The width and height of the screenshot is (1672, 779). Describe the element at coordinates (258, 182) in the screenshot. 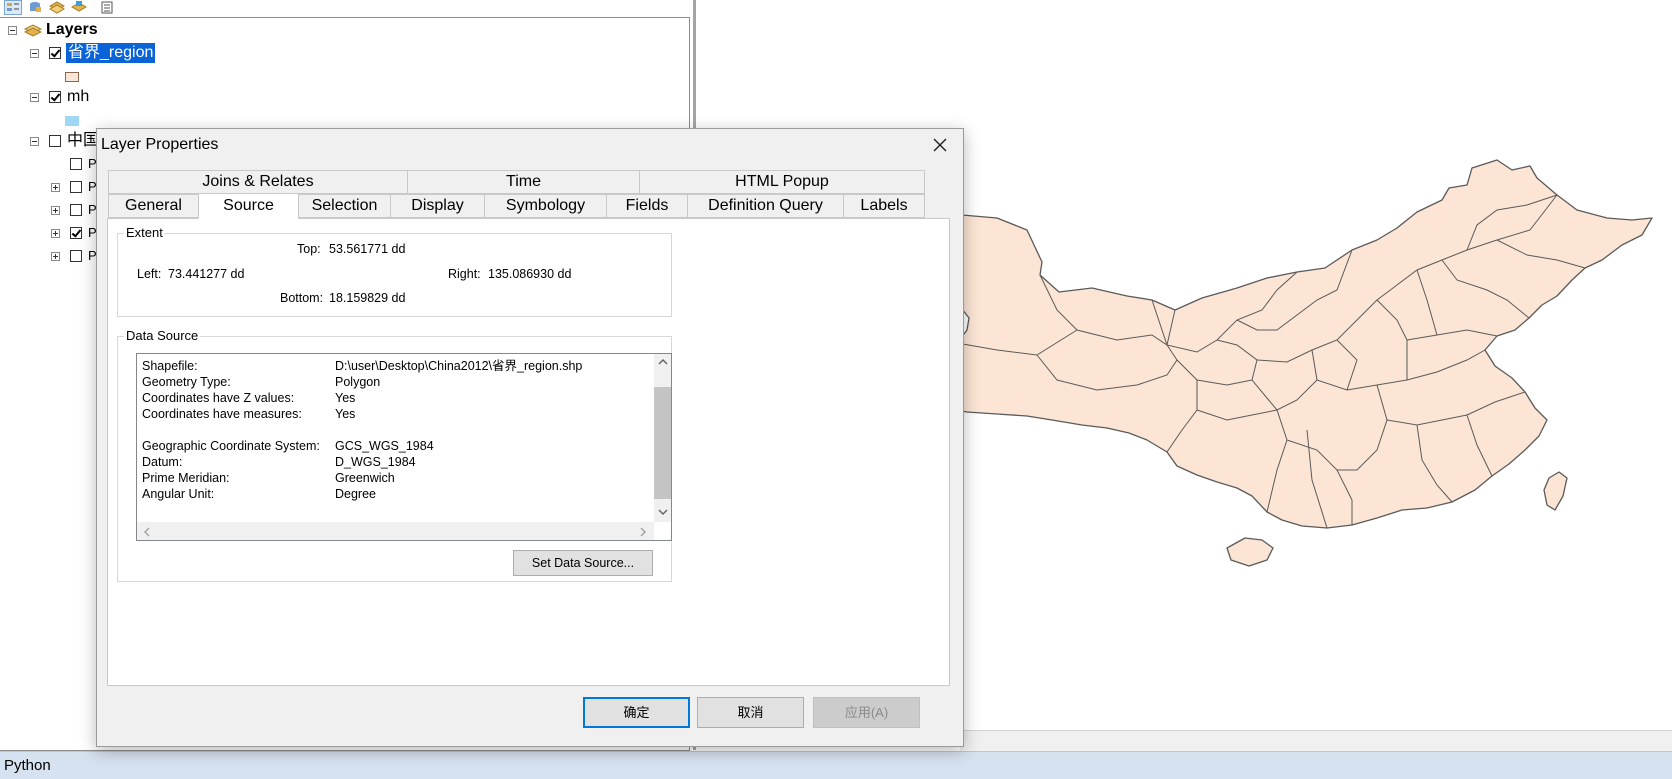

I see `tab-joins-relates: Joins & Relates` at that location.